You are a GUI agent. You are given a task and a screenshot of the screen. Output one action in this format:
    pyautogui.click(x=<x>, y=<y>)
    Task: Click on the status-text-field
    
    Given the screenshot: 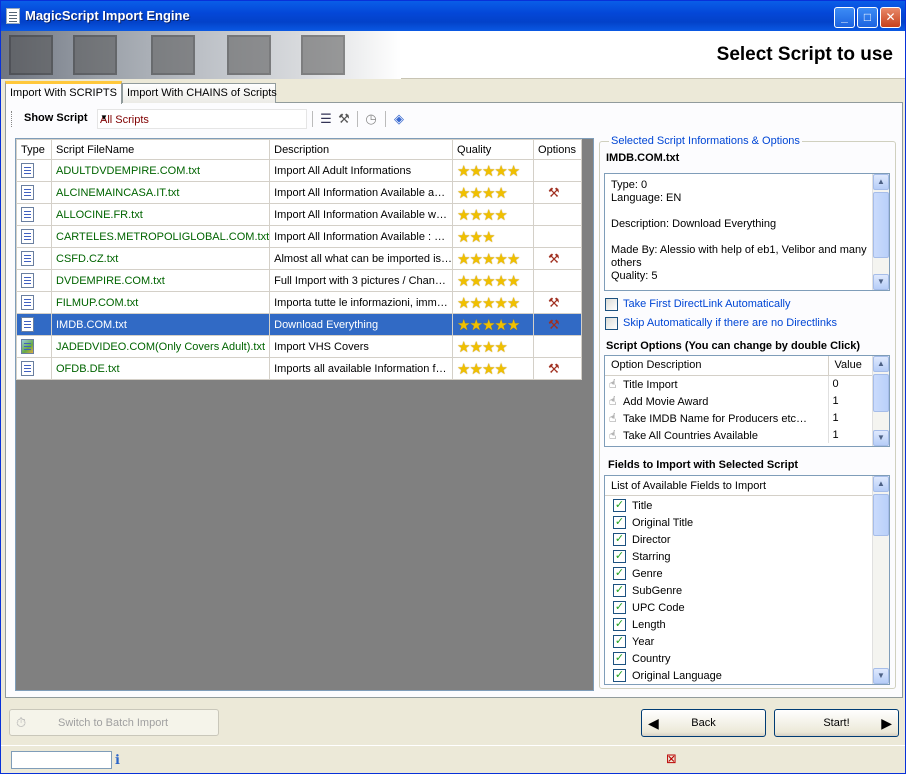 What is the action you would take?
    pyautogui.click(x=61, y=760)
    